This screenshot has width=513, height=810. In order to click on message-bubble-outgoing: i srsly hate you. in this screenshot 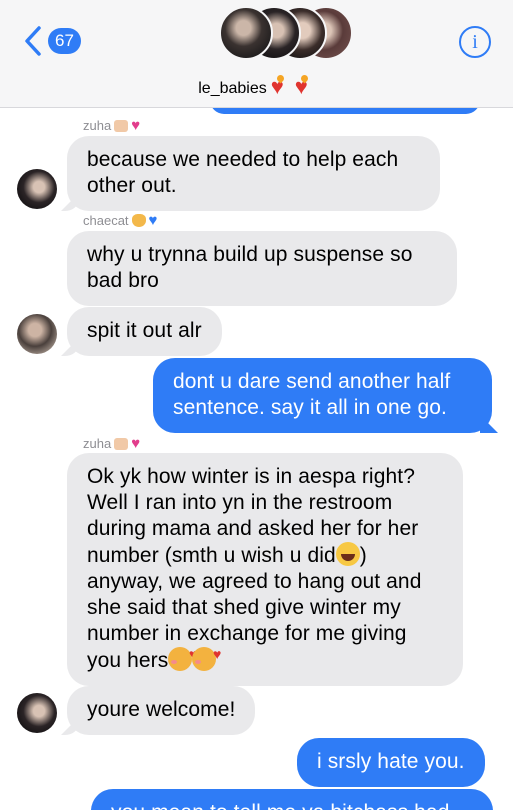, I will do `click(391, 762)`.